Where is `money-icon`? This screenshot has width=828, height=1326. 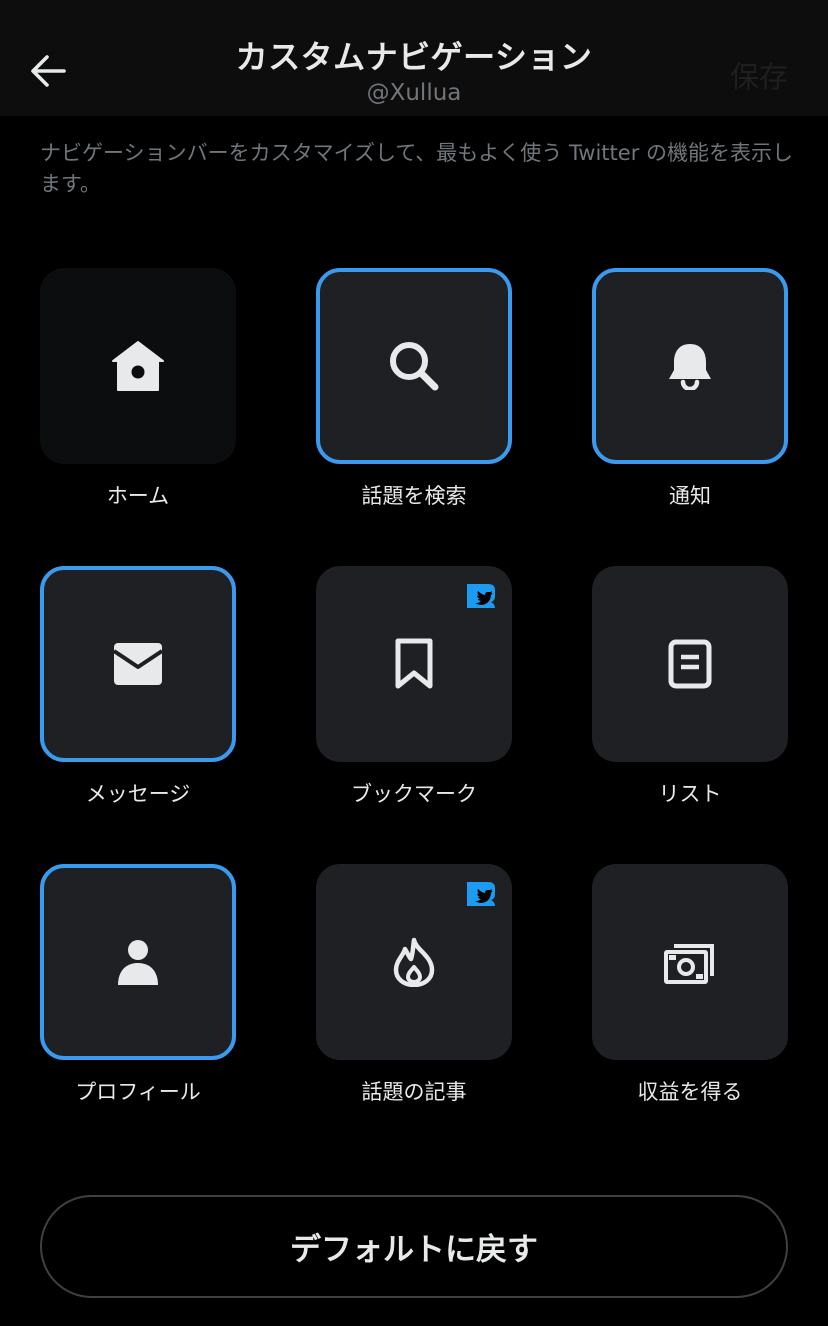 money-icon is located at coordinates (689, 964).